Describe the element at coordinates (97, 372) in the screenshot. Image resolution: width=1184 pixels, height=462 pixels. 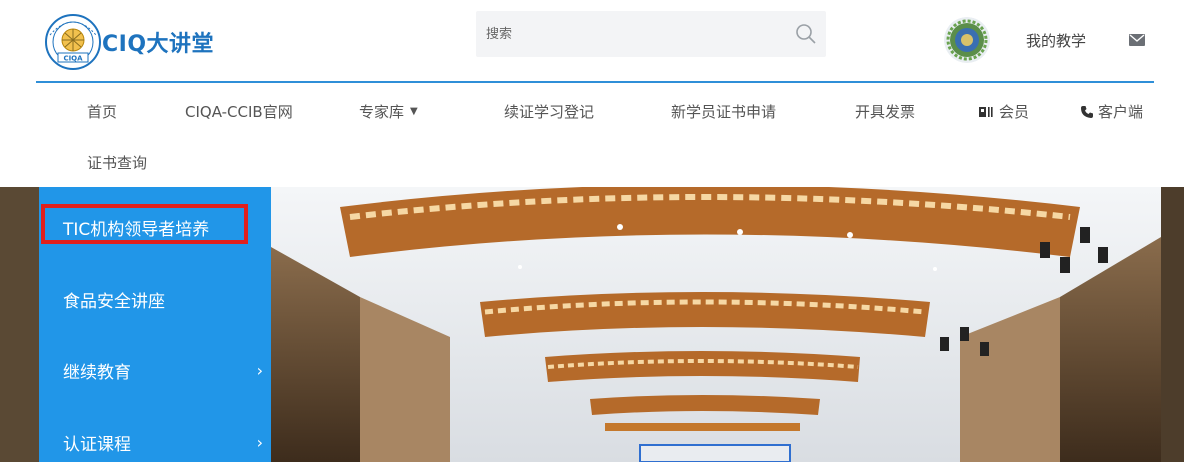
I see `side-menu-item-label: 继续教育` at that location.